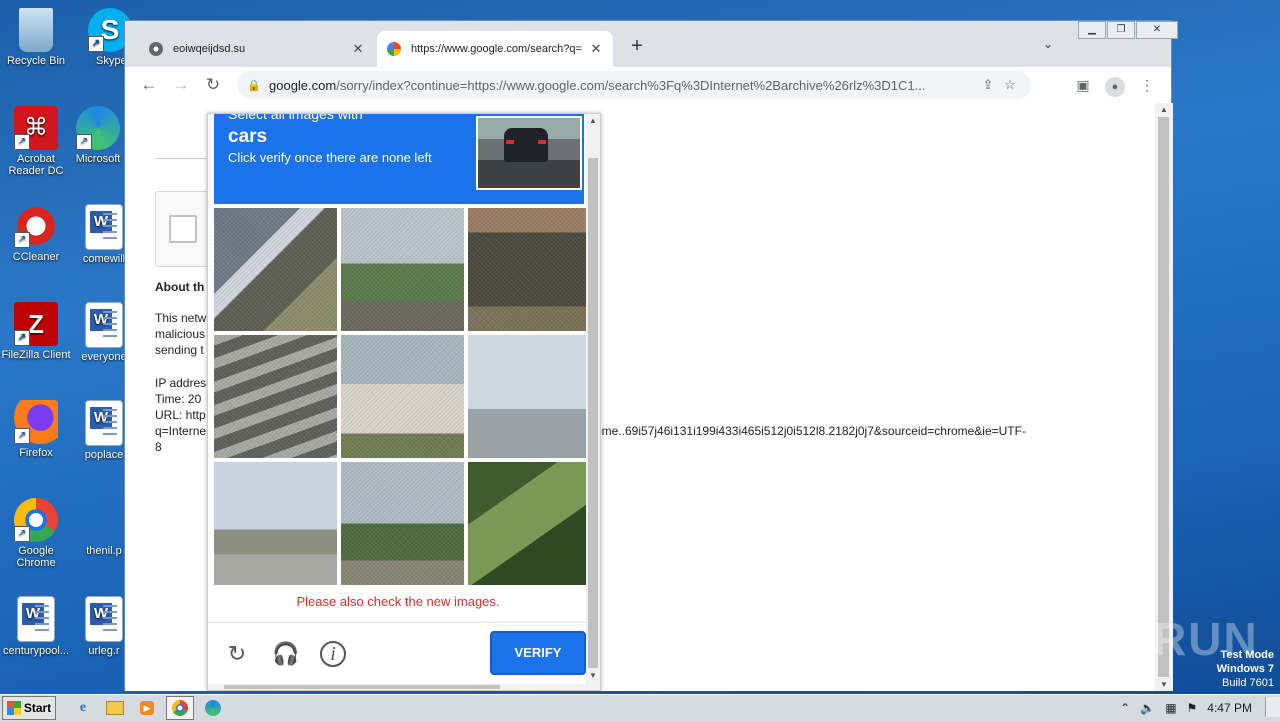  What do you see at coordinates (1010, 85) in the screenshot?
I see `bookmark-star-icon: ☆` at bounding box center [1010, 85].